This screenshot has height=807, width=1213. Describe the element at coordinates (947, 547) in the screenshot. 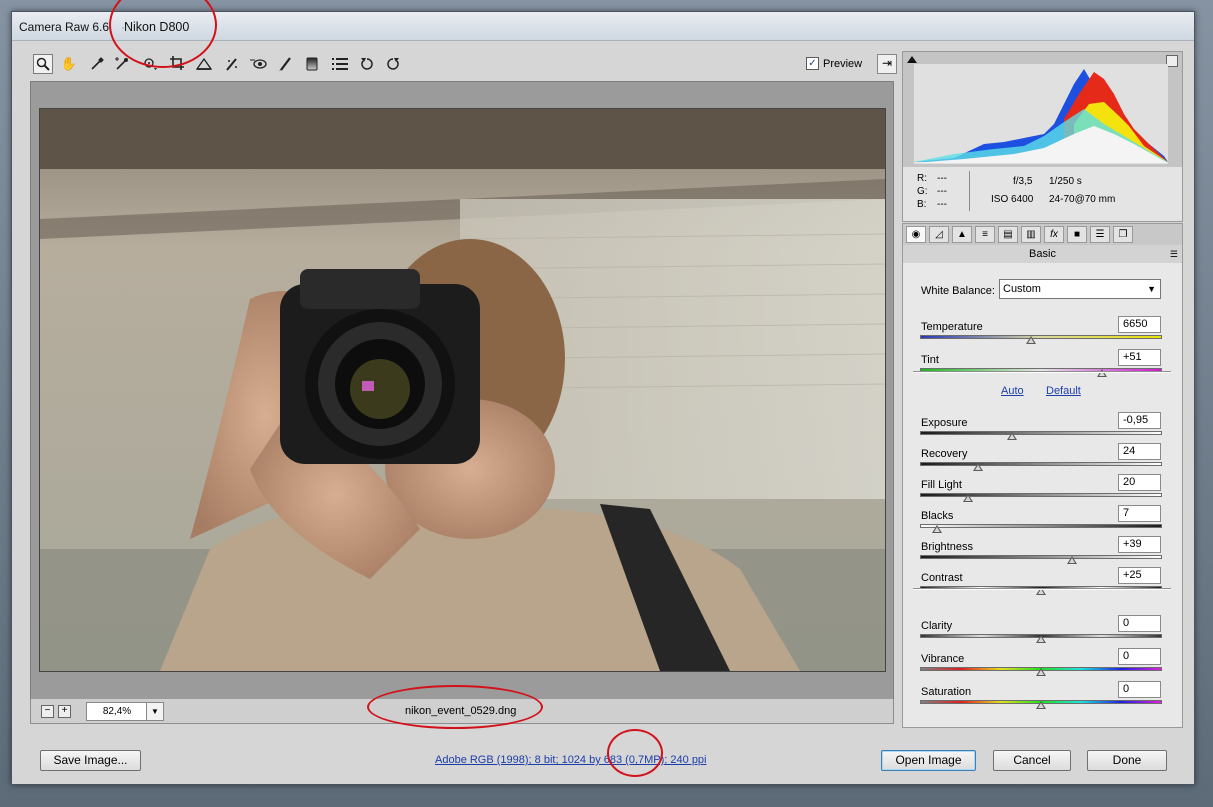

I see `brightness-label: Brightness` at that location.